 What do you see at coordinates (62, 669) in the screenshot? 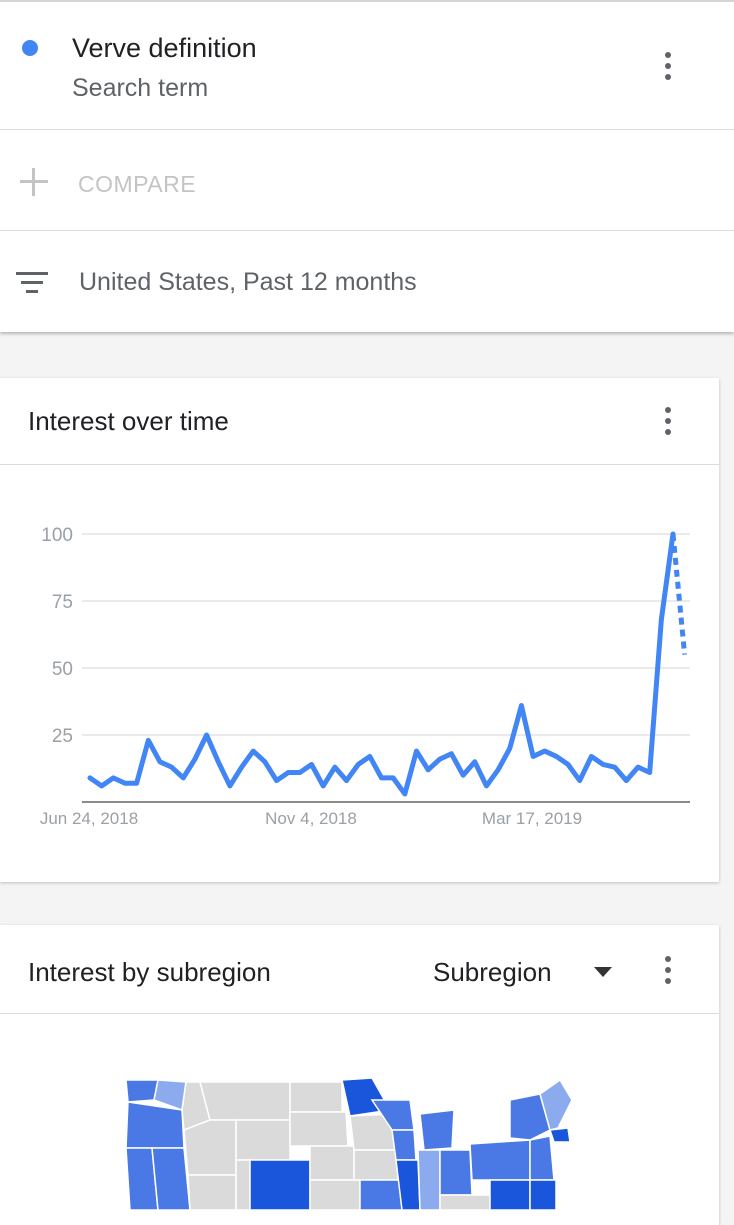
I see `y-tick-label: 50` at bounding box center [62, 669].